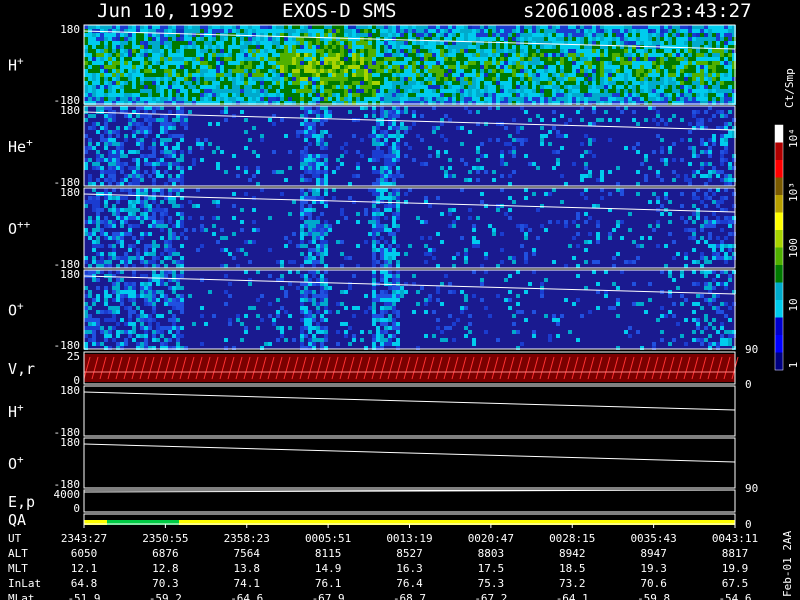 The image size is (800, 600). Describe the element at coordinates (165, 553) in the screenshot. I see `table-cell: 6876` at that location.